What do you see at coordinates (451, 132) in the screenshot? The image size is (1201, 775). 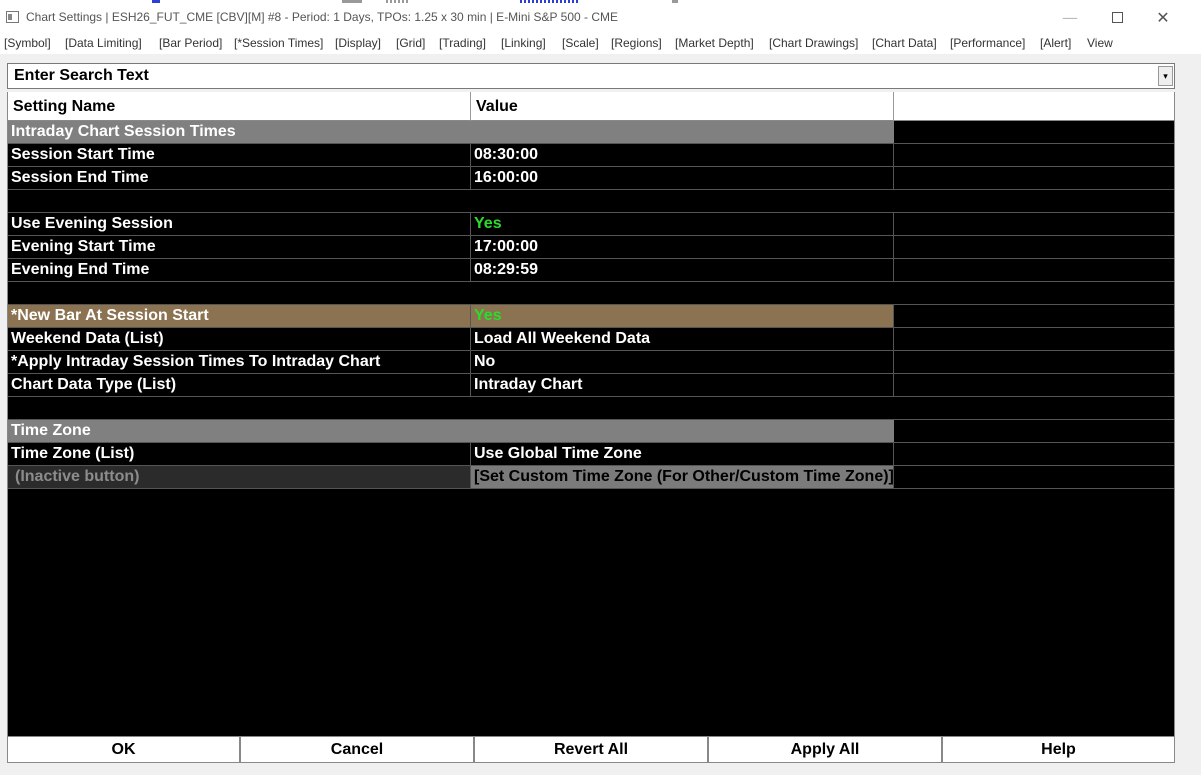 I see `section-label: Intraday Chart Session Times` at bounding box center [451, 132].